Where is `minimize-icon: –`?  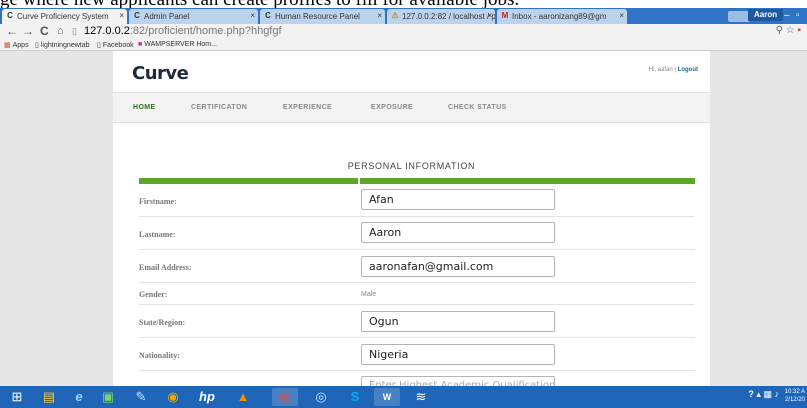 minimize-icon: – is located at coordinates (787, 16).